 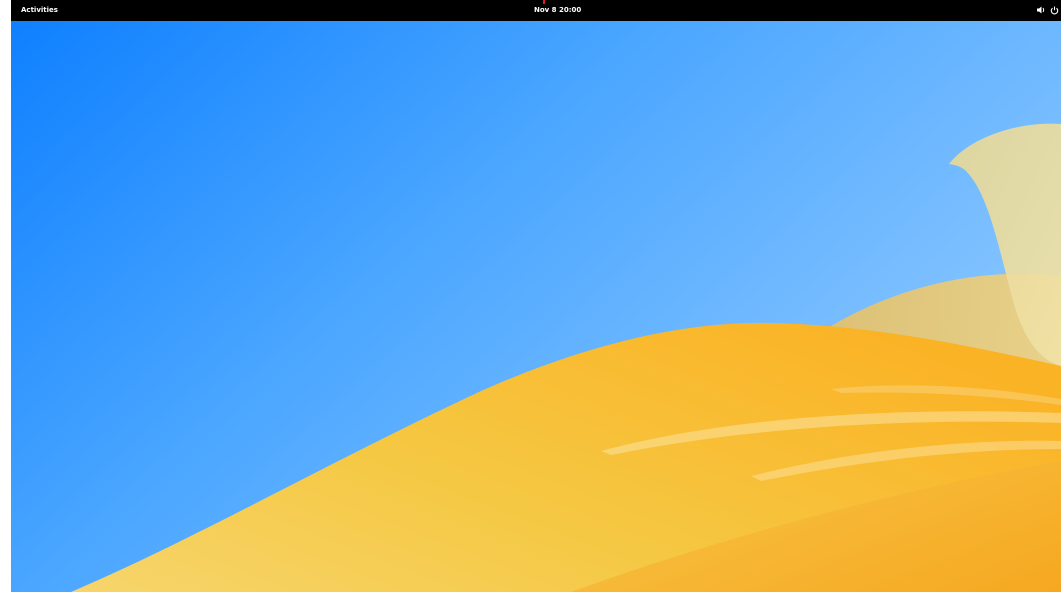 I want to click on volume-icon, so click(x=1041, y=11).